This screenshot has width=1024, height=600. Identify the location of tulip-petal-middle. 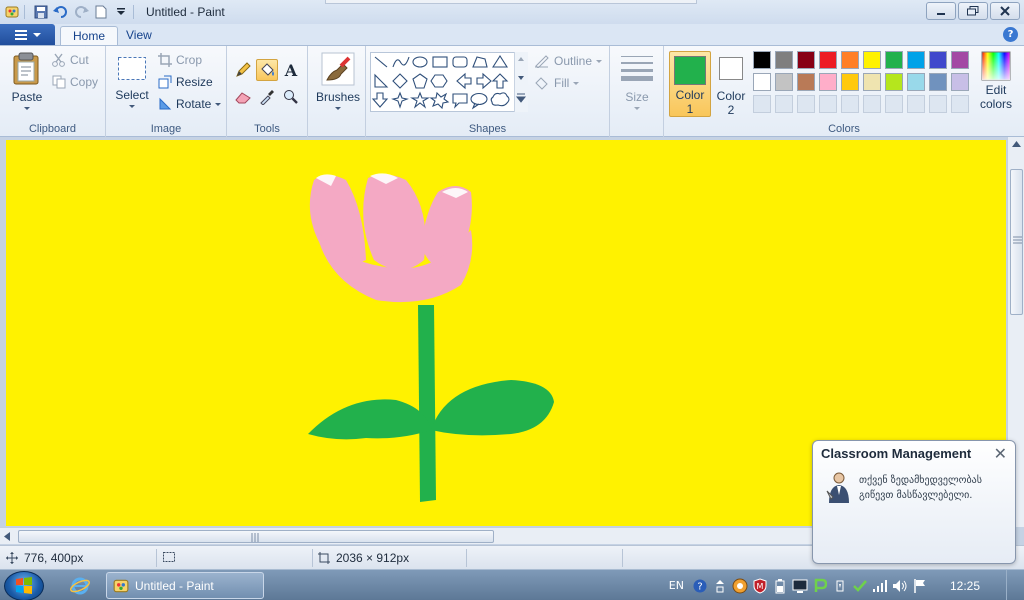
(394, 222).